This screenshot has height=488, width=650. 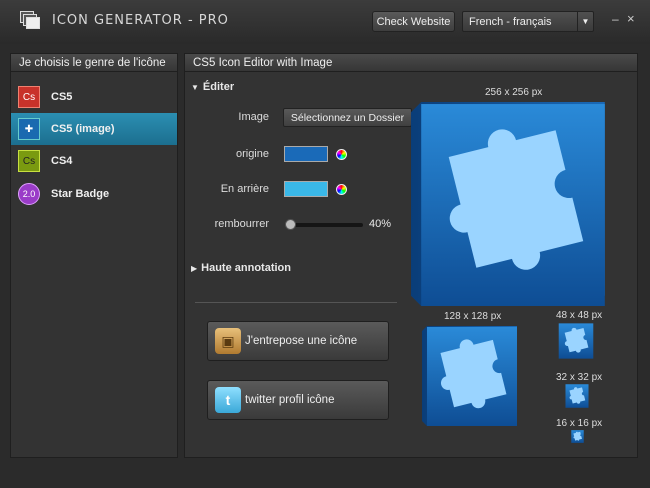 I want to click on preview-256-label: 256 x 256 px, so click(x=514, y=92).